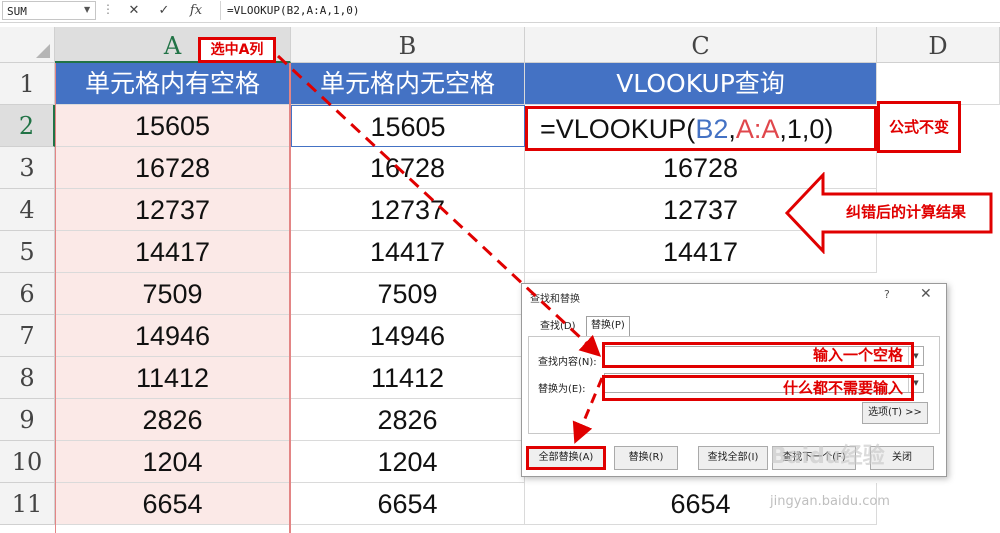 This screenshot has height=533, width=1000. Describe the element at coordinates (196, 10) in the screenshot. I see `fx-icon: fx` at that location.